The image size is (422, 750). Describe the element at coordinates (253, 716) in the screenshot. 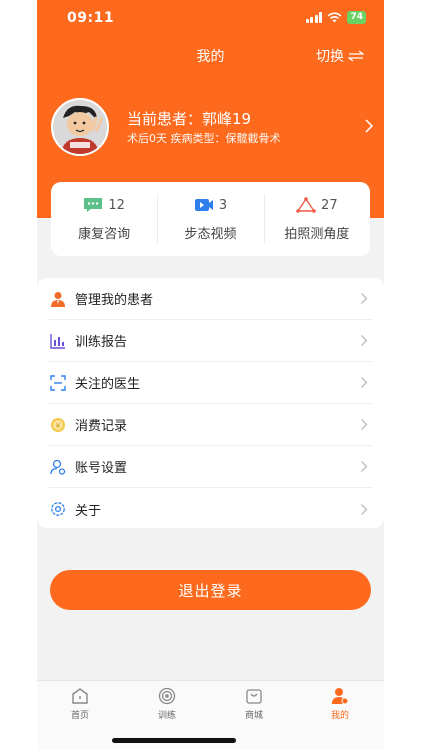

I see `tab-label: 商城` at that location.